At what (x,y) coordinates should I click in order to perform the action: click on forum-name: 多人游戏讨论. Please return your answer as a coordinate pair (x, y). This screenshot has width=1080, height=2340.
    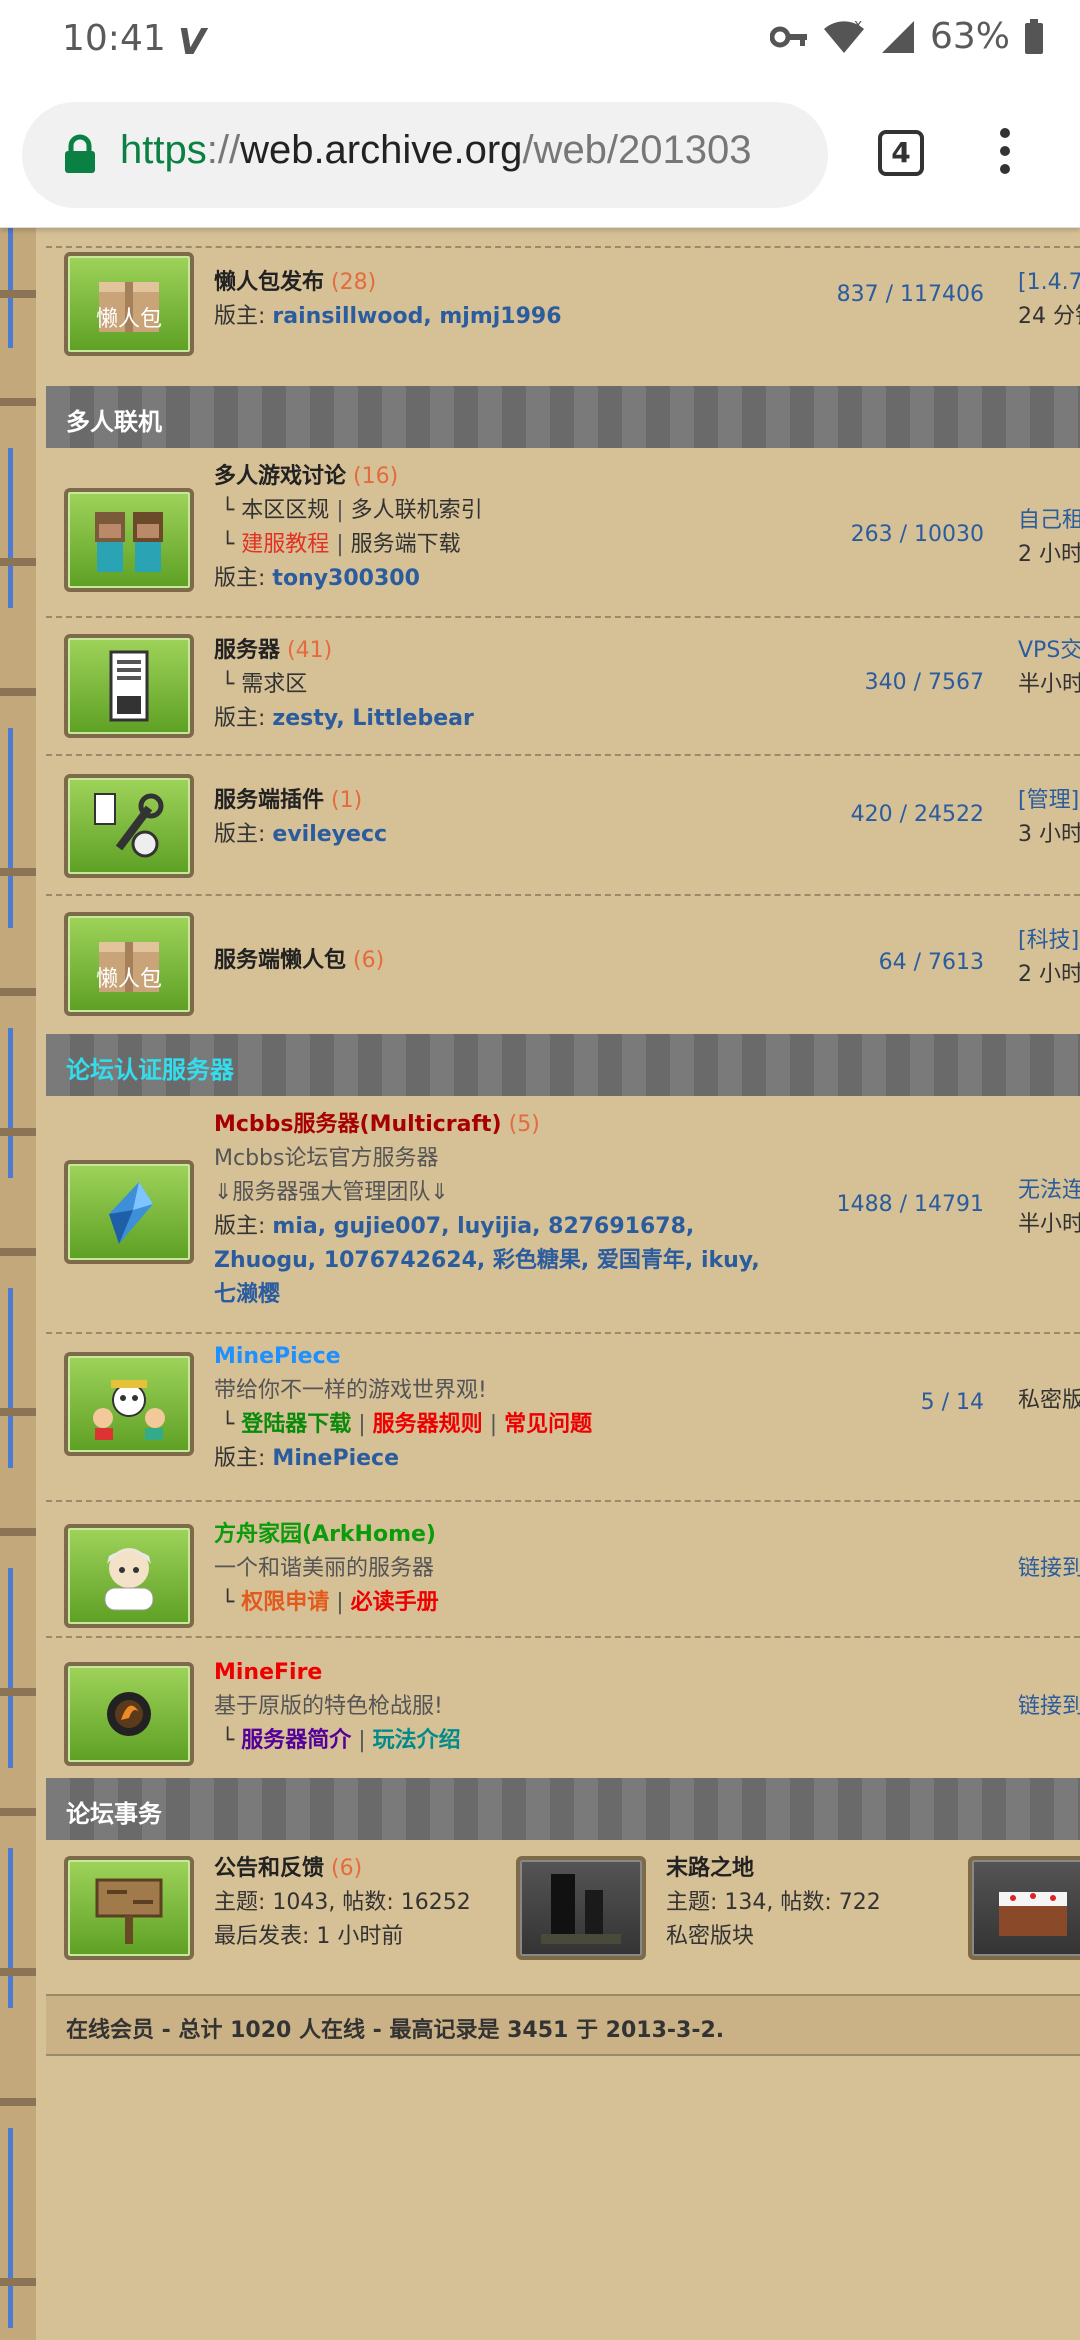
    Looking at the image, I should click on (280, 476).